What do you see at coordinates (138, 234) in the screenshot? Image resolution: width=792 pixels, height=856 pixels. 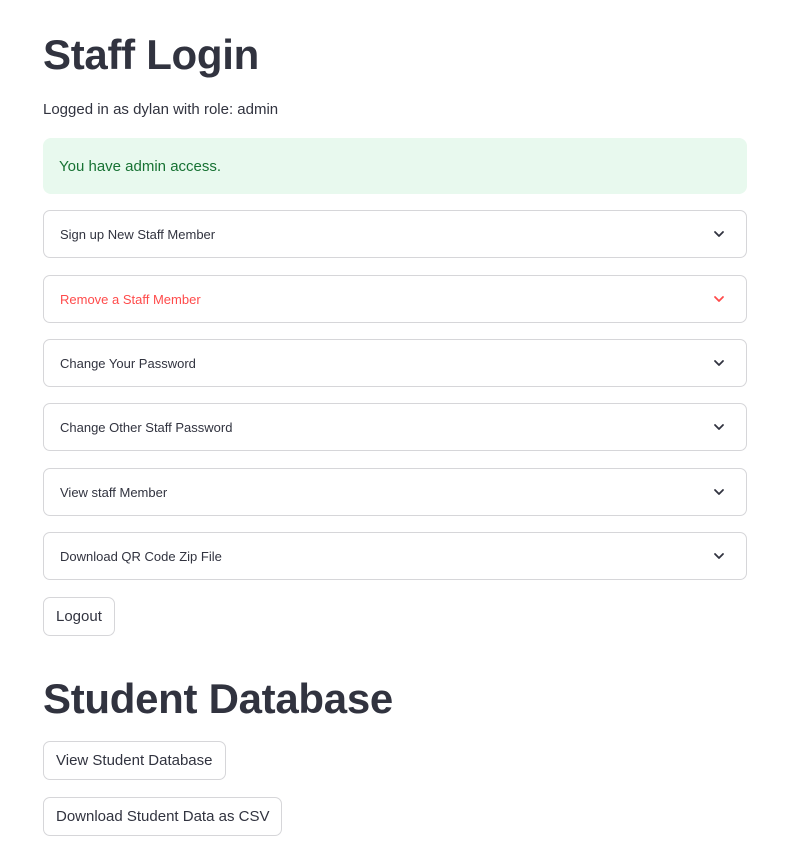 I see `expander-label: Sign up New Staff Member` at bounding box center [138, 234].